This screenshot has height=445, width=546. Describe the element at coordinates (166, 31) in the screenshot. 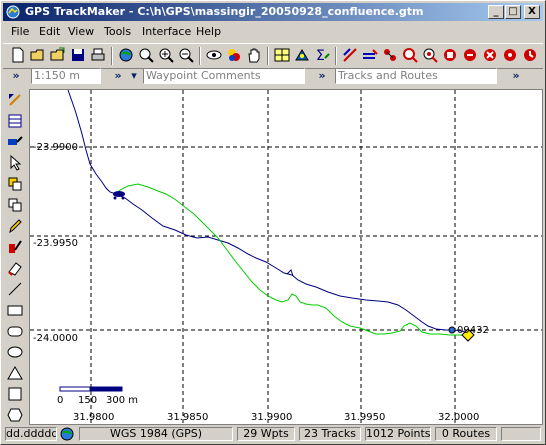

I see `menu-interface: Interface` at that location.